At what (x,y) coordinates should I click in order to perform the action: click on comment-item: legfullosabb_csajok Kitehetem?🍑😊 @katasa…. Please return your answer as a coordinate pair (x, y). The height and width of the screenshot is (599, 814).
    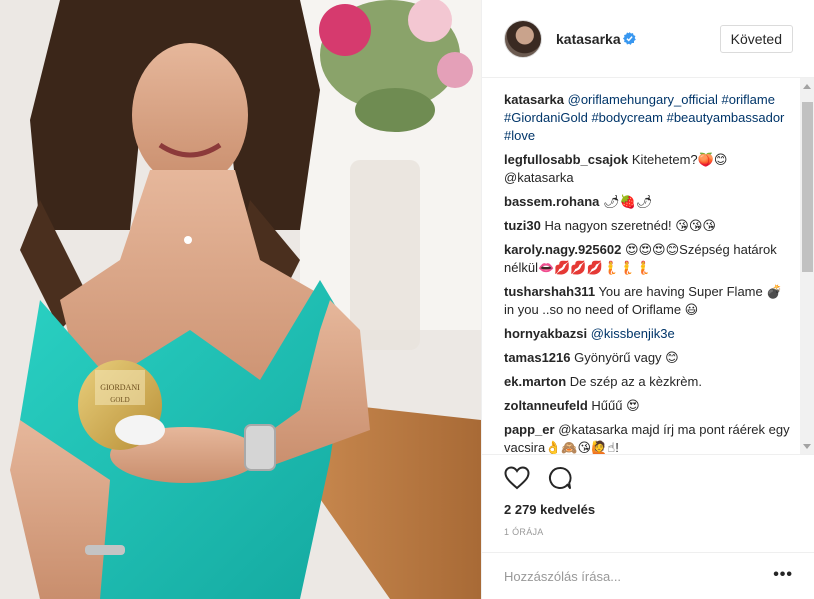
    Looking at the image, I should click on (648, 169).